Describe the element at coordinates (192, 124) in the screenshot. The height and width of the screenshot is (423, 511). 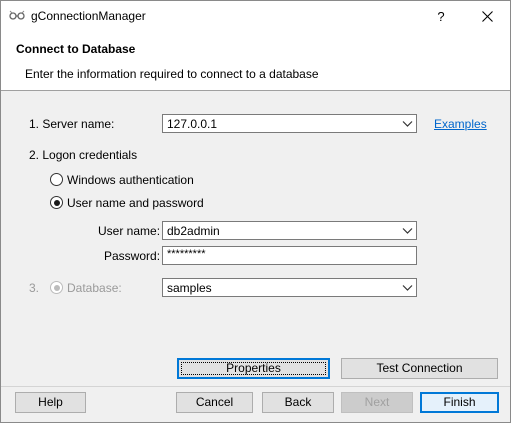
I see `server-name-value: 127.0.0.1` at that location.